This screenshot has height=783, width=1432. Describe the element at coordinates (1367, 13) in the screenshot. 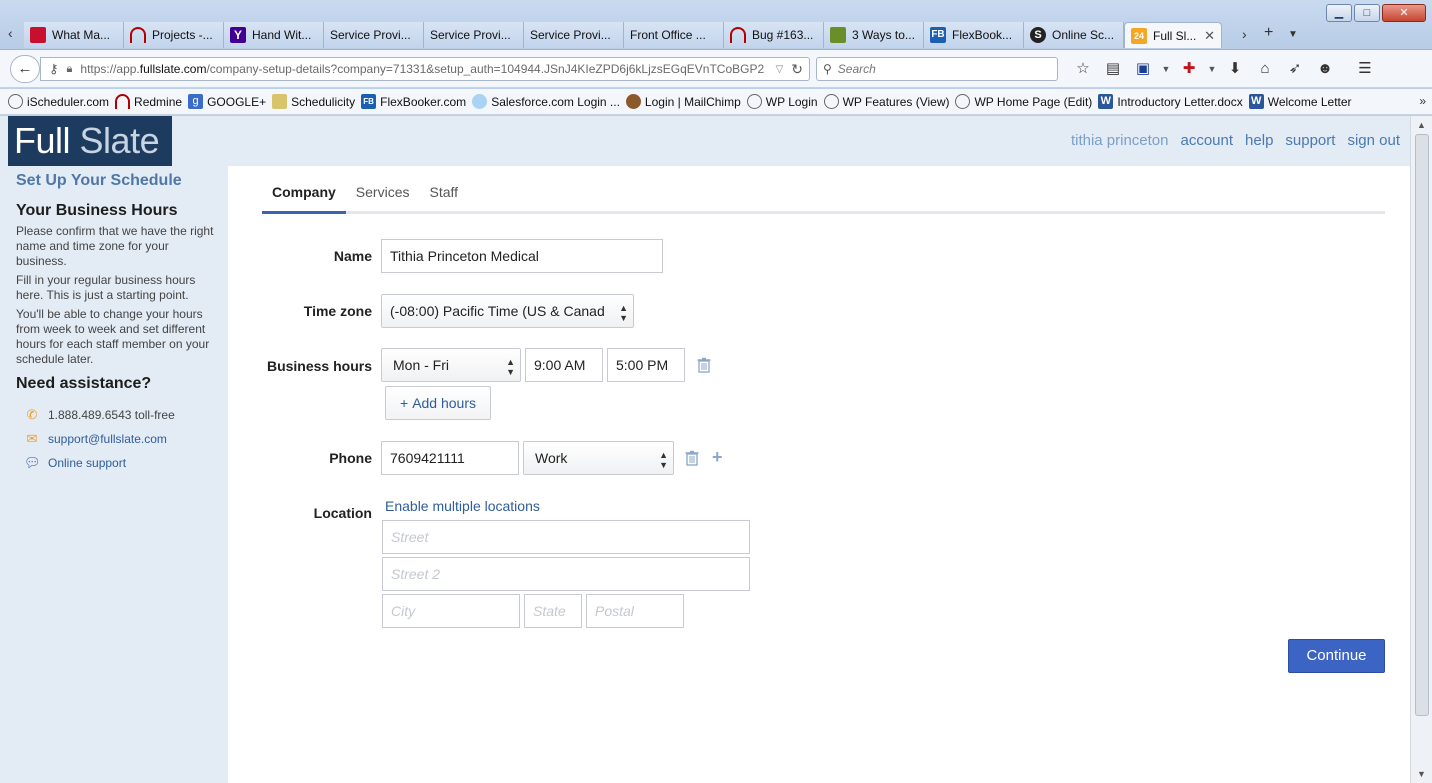

I see `maximize-button: □` at that location.